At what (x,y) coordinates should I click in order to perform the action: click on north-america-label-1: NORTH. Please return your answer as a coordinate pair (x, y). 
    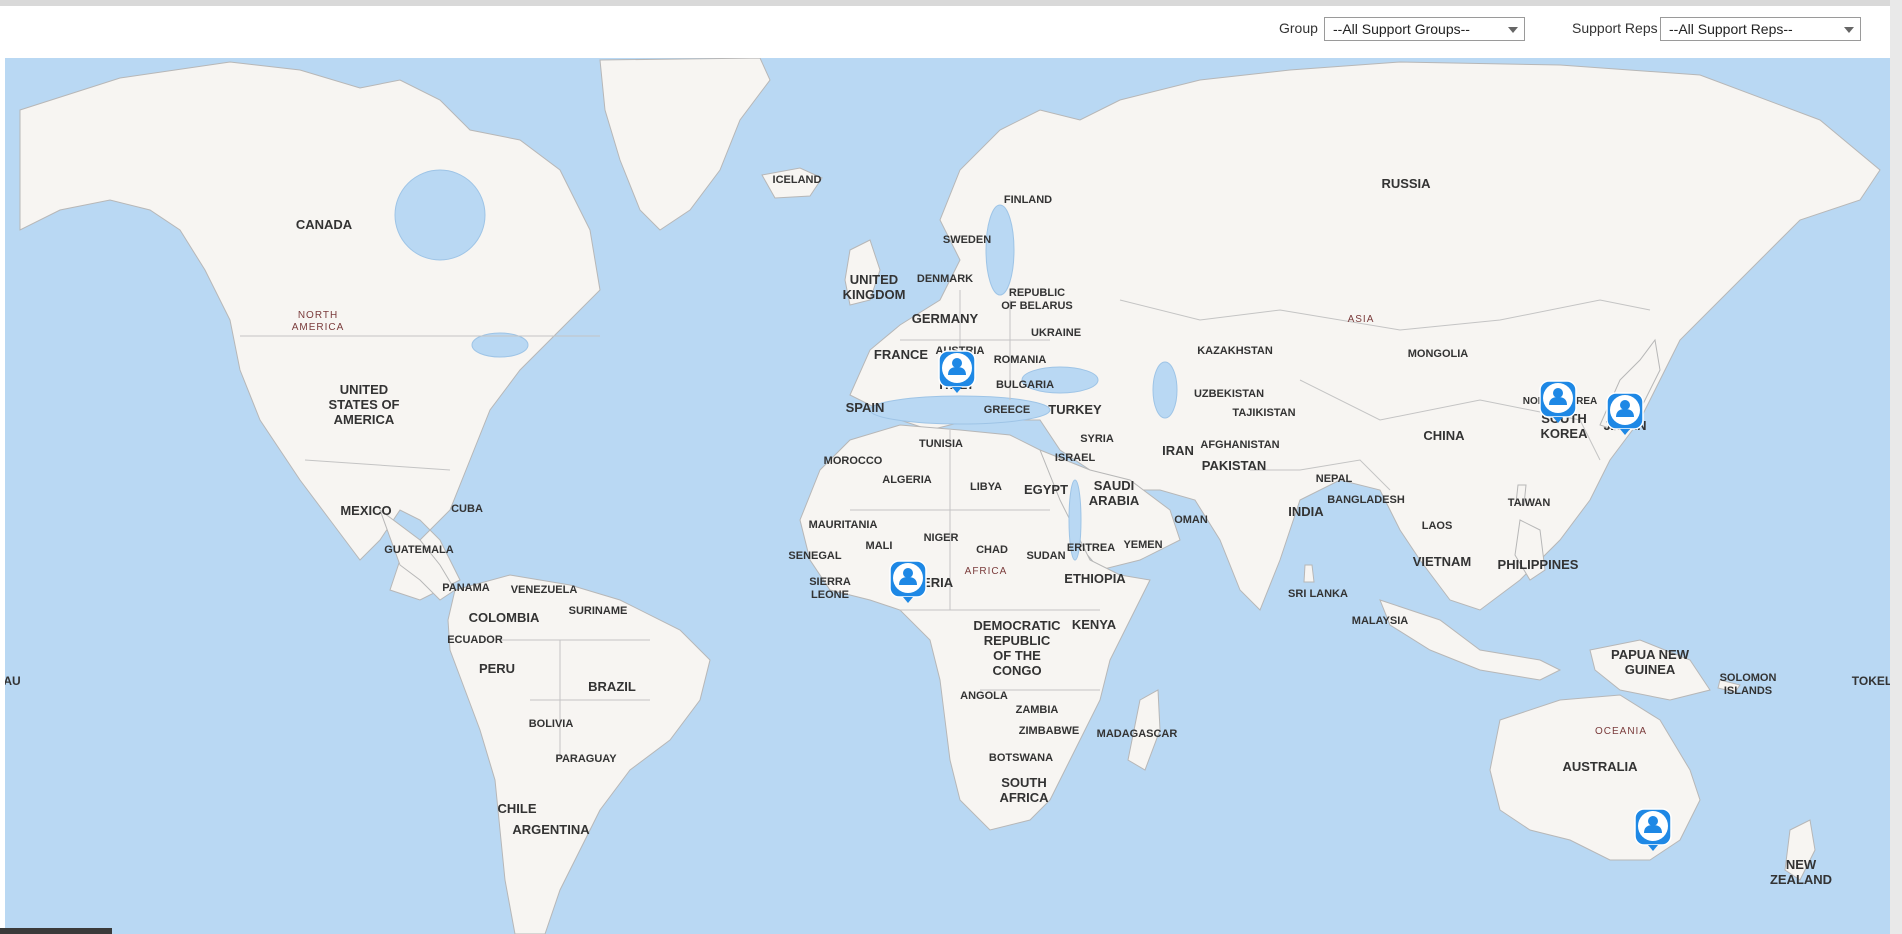
    Looking at the image, I should click on (318, 315).